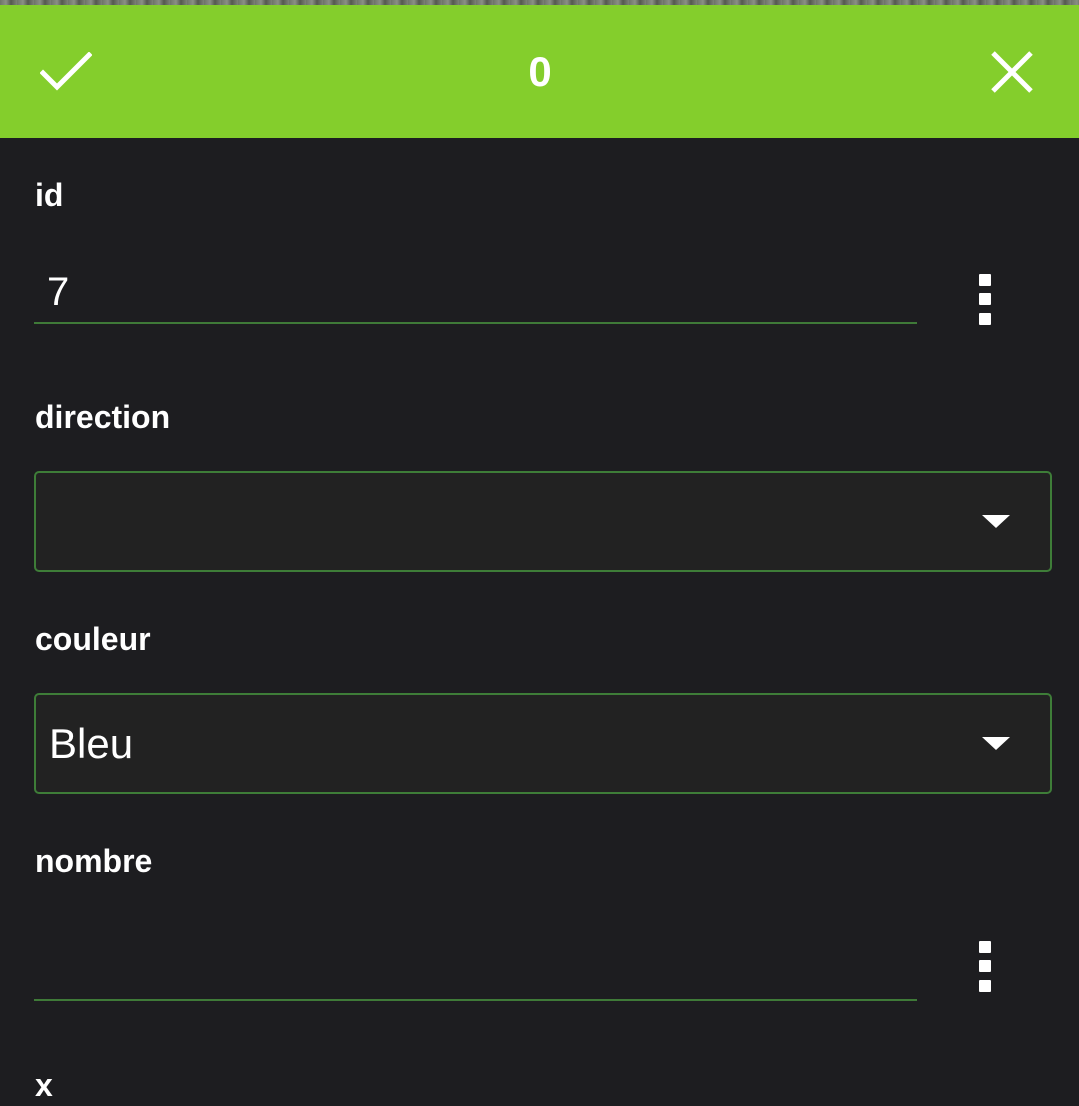 The height and width of the screenshot is (1106, 1079). What do you see at coordinates (49, 195) in the screenshot?
I see `field-label-id: id` at bounding box center [49, 195].